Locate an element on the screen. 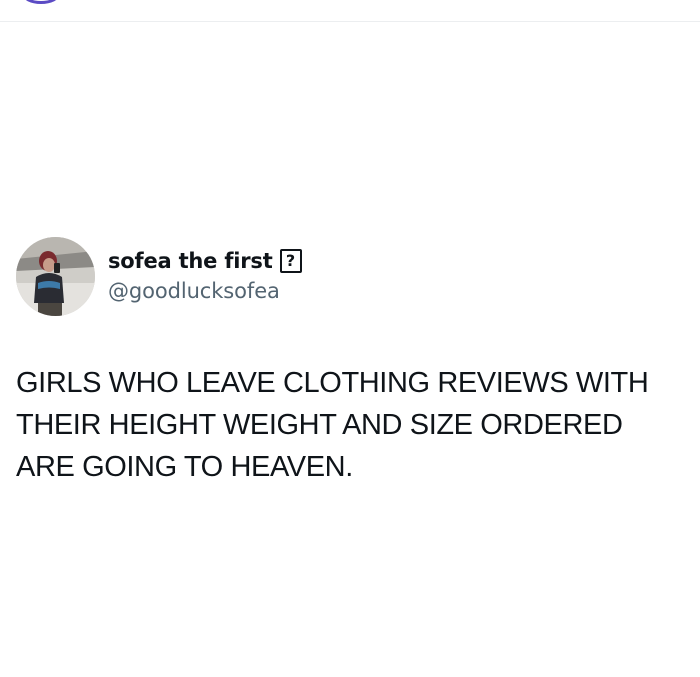 Image resolution: width=700 pixels, height=677 pixels. unknown-emoji-icon: ? is located at coordinates (290, 261).